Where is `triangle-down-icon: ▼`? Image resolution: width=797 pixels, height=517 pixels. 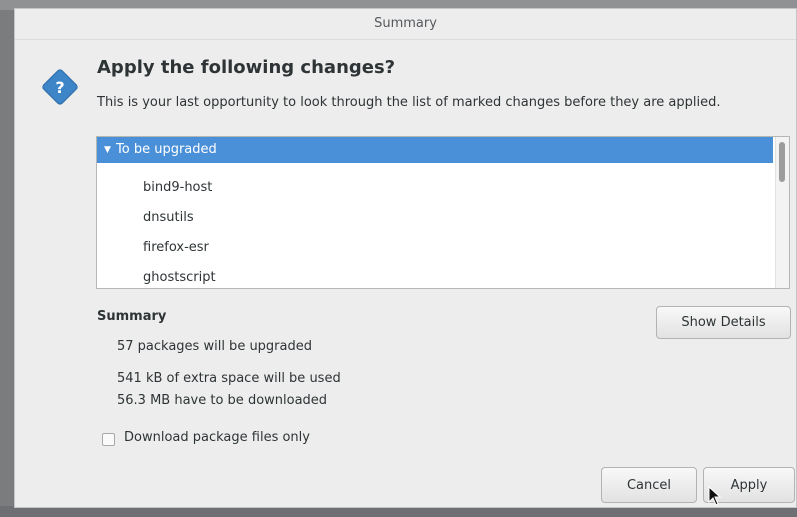
triangle-down-icon: ▼ is located at coordinates (107, 150).